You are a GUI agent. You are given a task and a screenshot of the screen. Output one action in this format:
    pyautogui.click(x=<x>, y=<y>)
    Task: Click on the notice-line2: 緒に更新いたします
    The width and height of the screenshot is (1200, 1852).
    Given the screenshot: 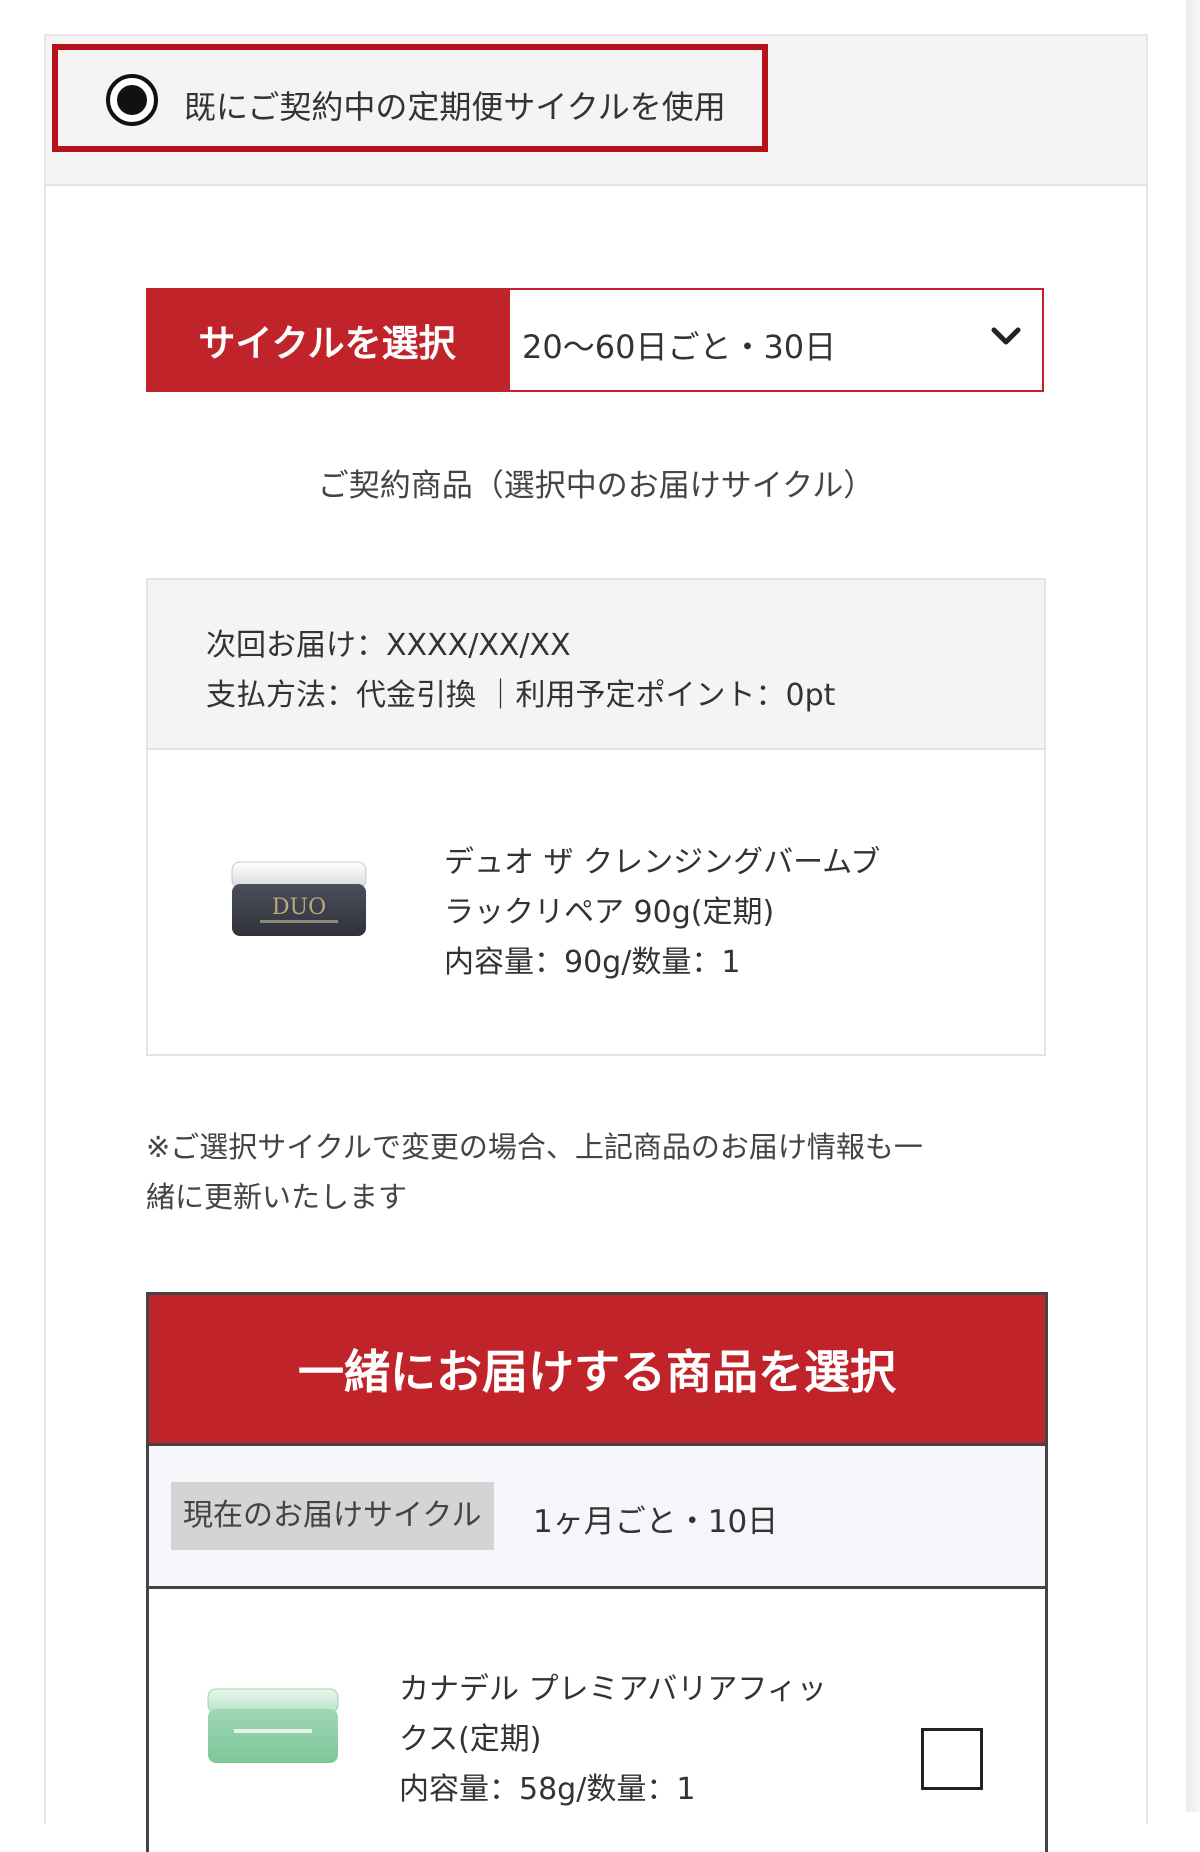 What is the action you would take?
    pyautogui.click(x=277, y=1197)
    